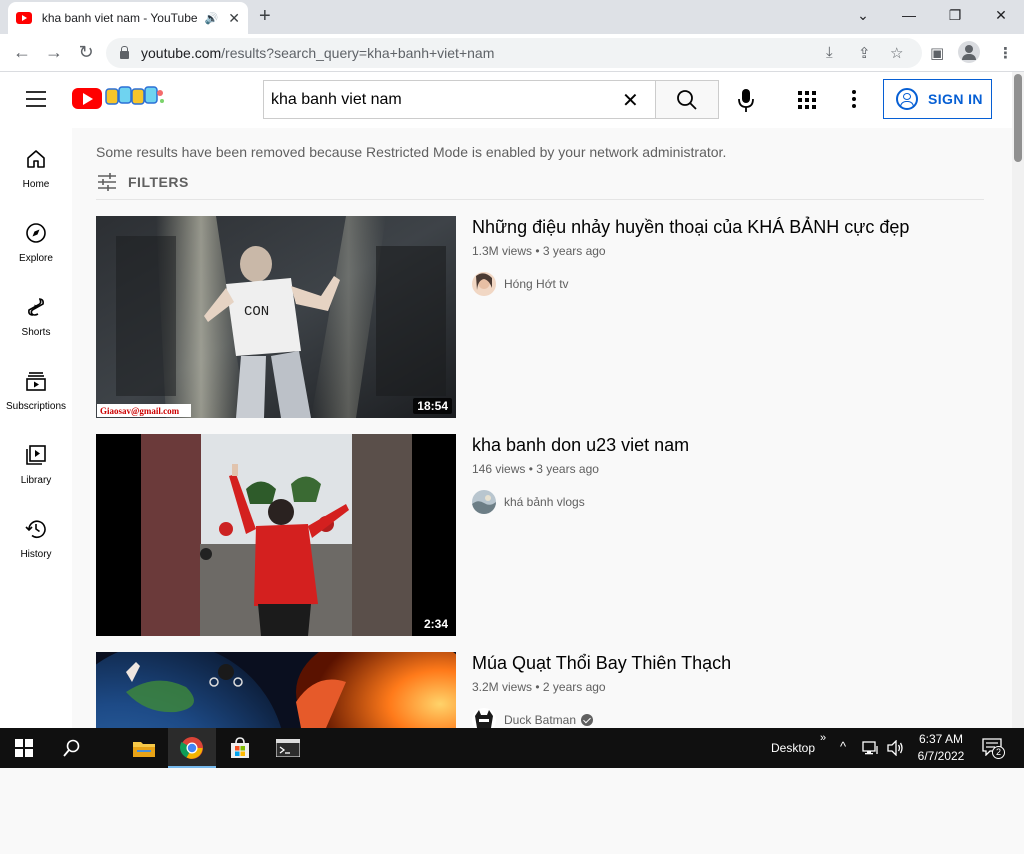 This screenshot has height=854, width=1024. I want to click on url-path: /results?search_query=kha+banh+viet+nam, so click(358, 53).